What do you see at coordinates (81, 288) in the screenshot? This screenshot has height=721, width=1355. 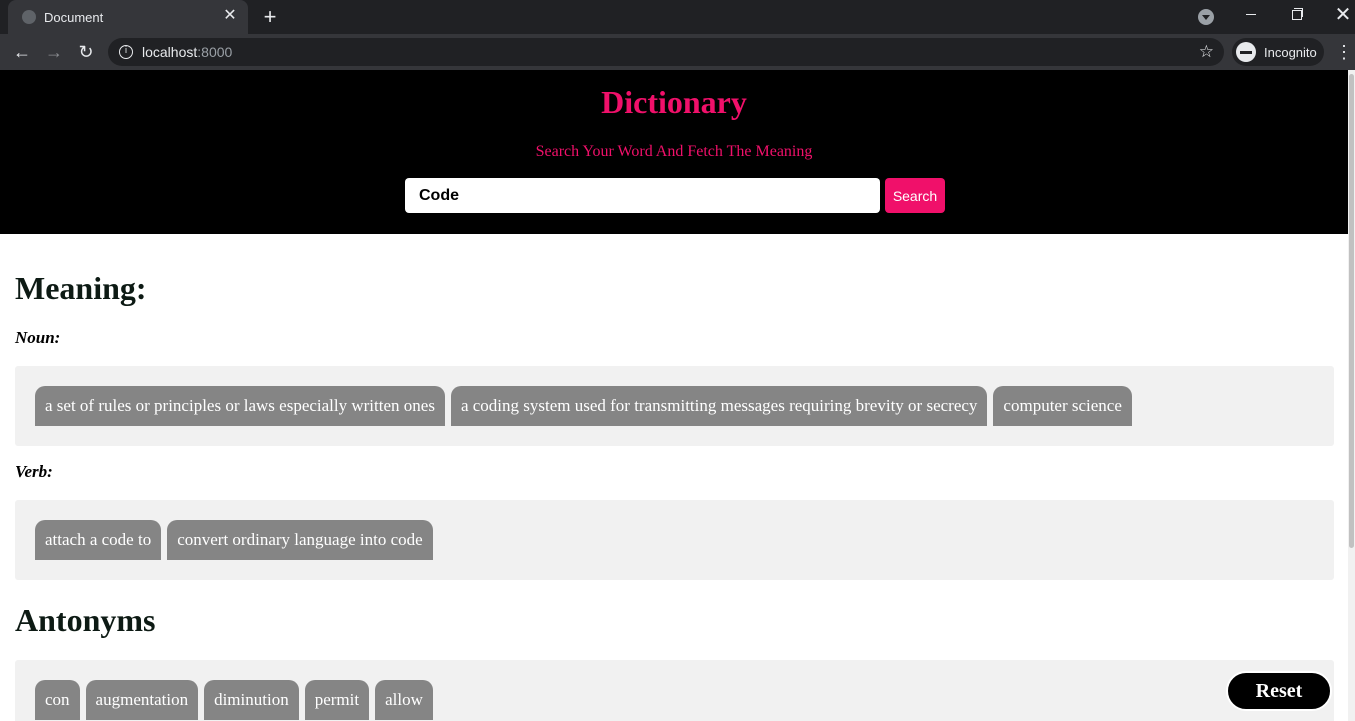 I see `meaning-heading: Meaning:` at bounding box center [81, 288].